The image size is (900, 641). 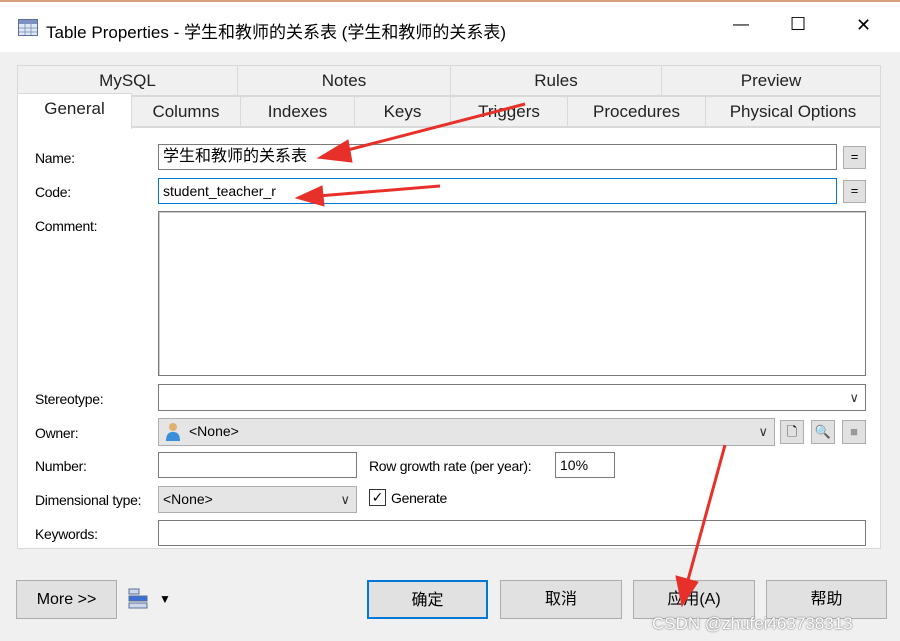 I want to click on comment-label: Comment:, so click(x=66, y=226).